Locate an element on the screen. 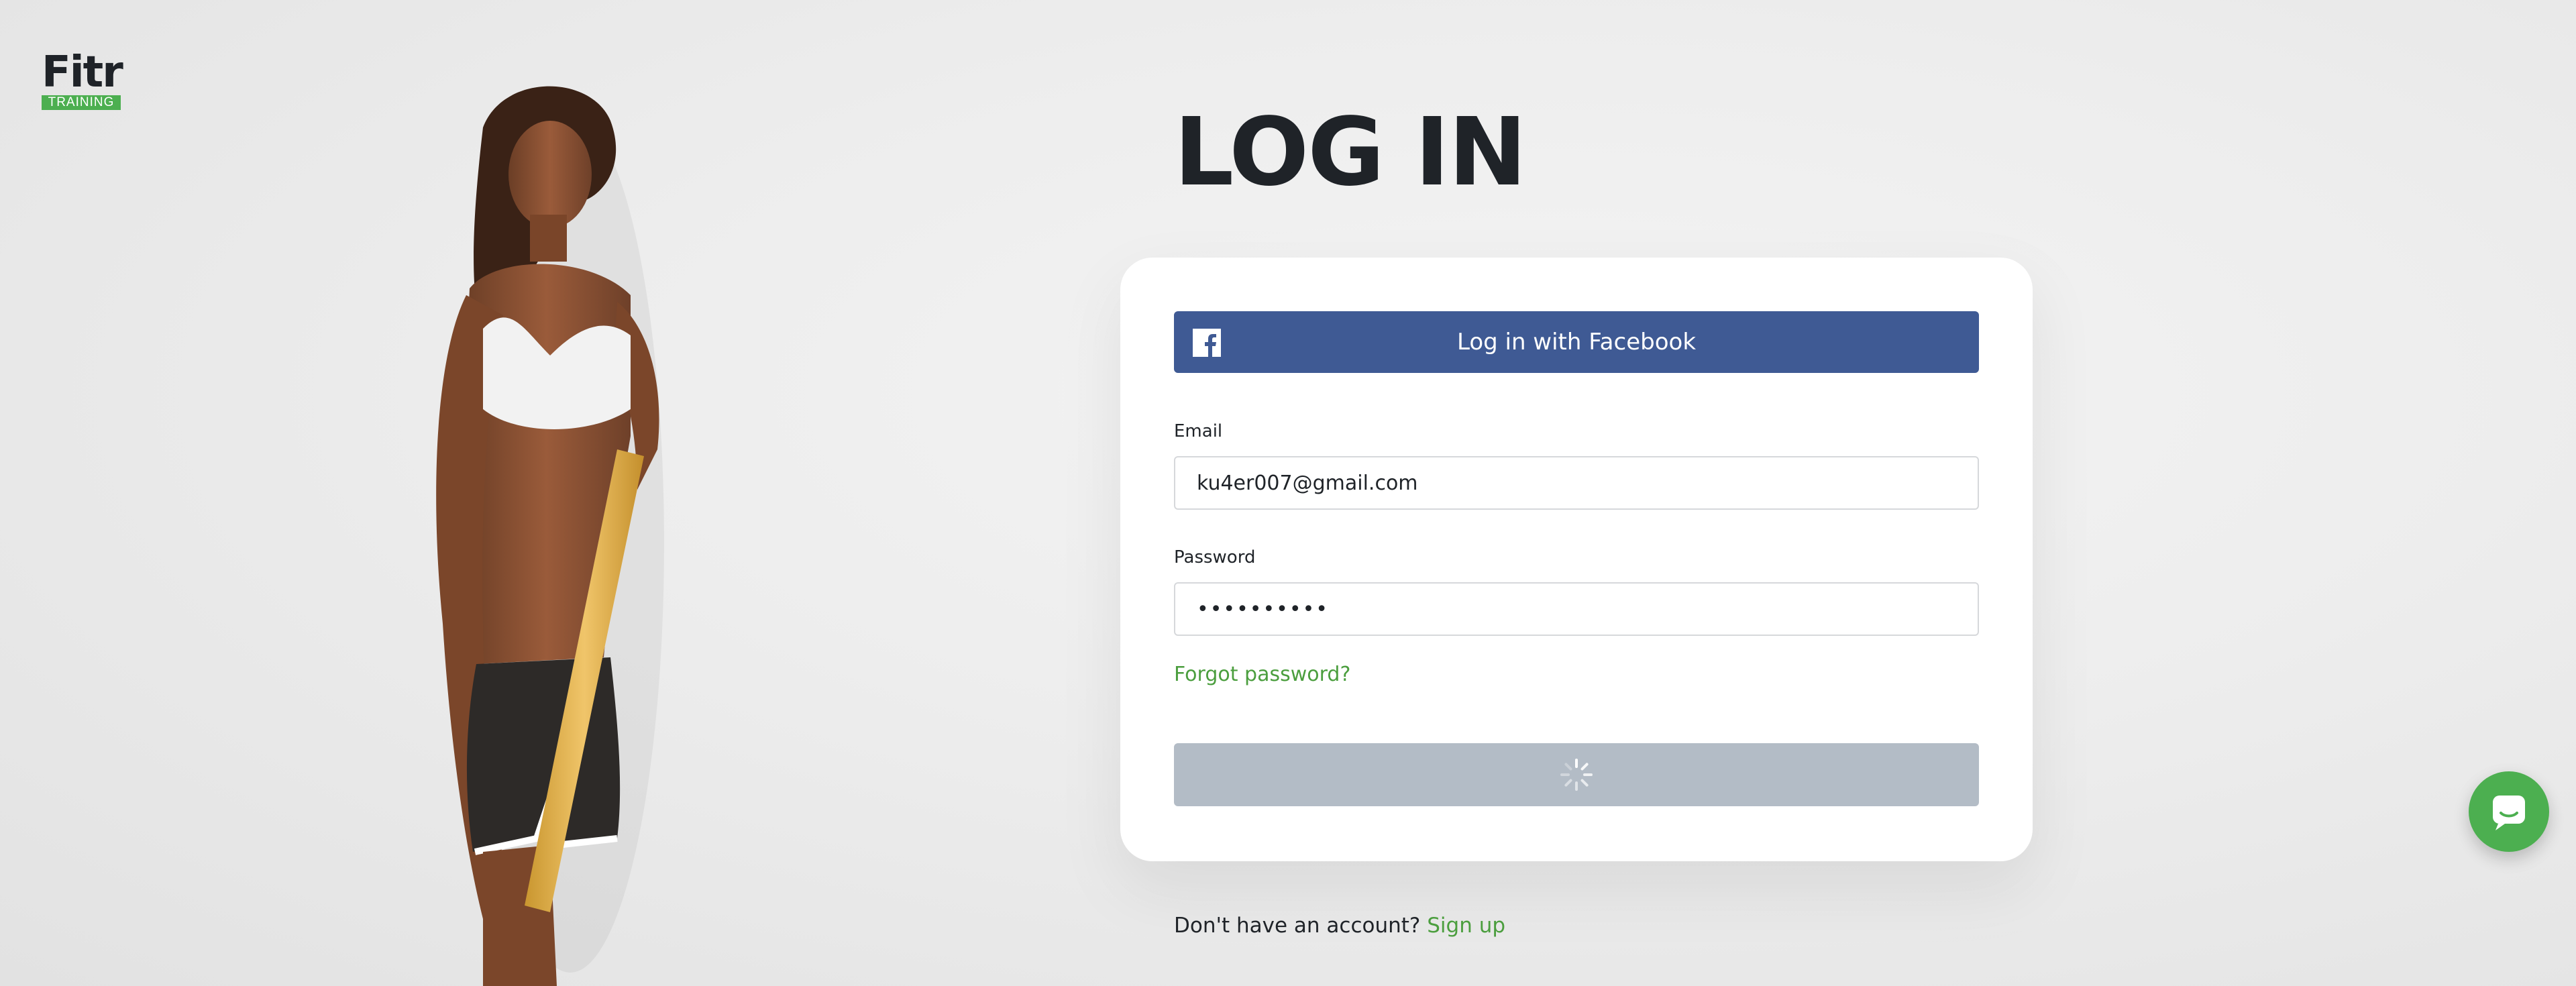  brand-logo: Fitr TRAINING is located at coordinates (82, 79).